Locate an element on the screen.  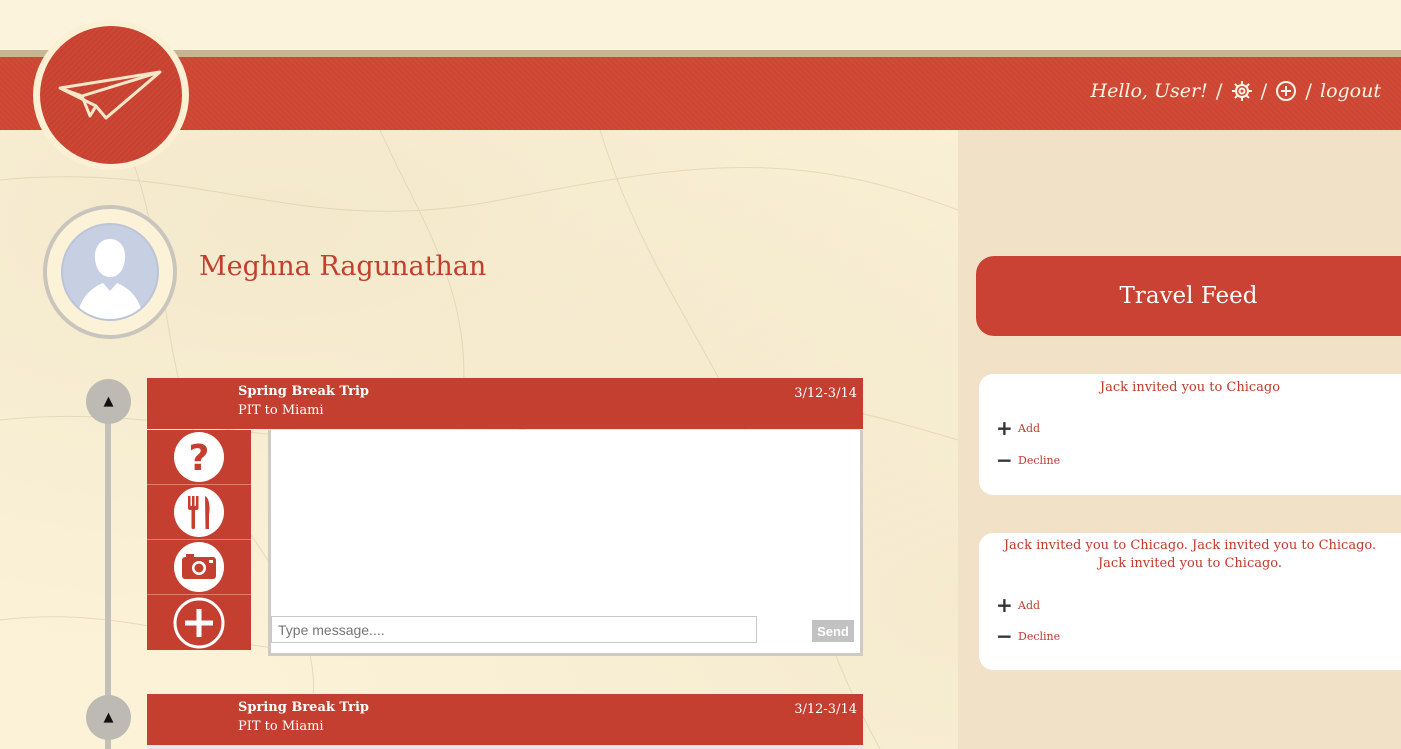
fork-knife-icon is located at coordinates (199, 512).